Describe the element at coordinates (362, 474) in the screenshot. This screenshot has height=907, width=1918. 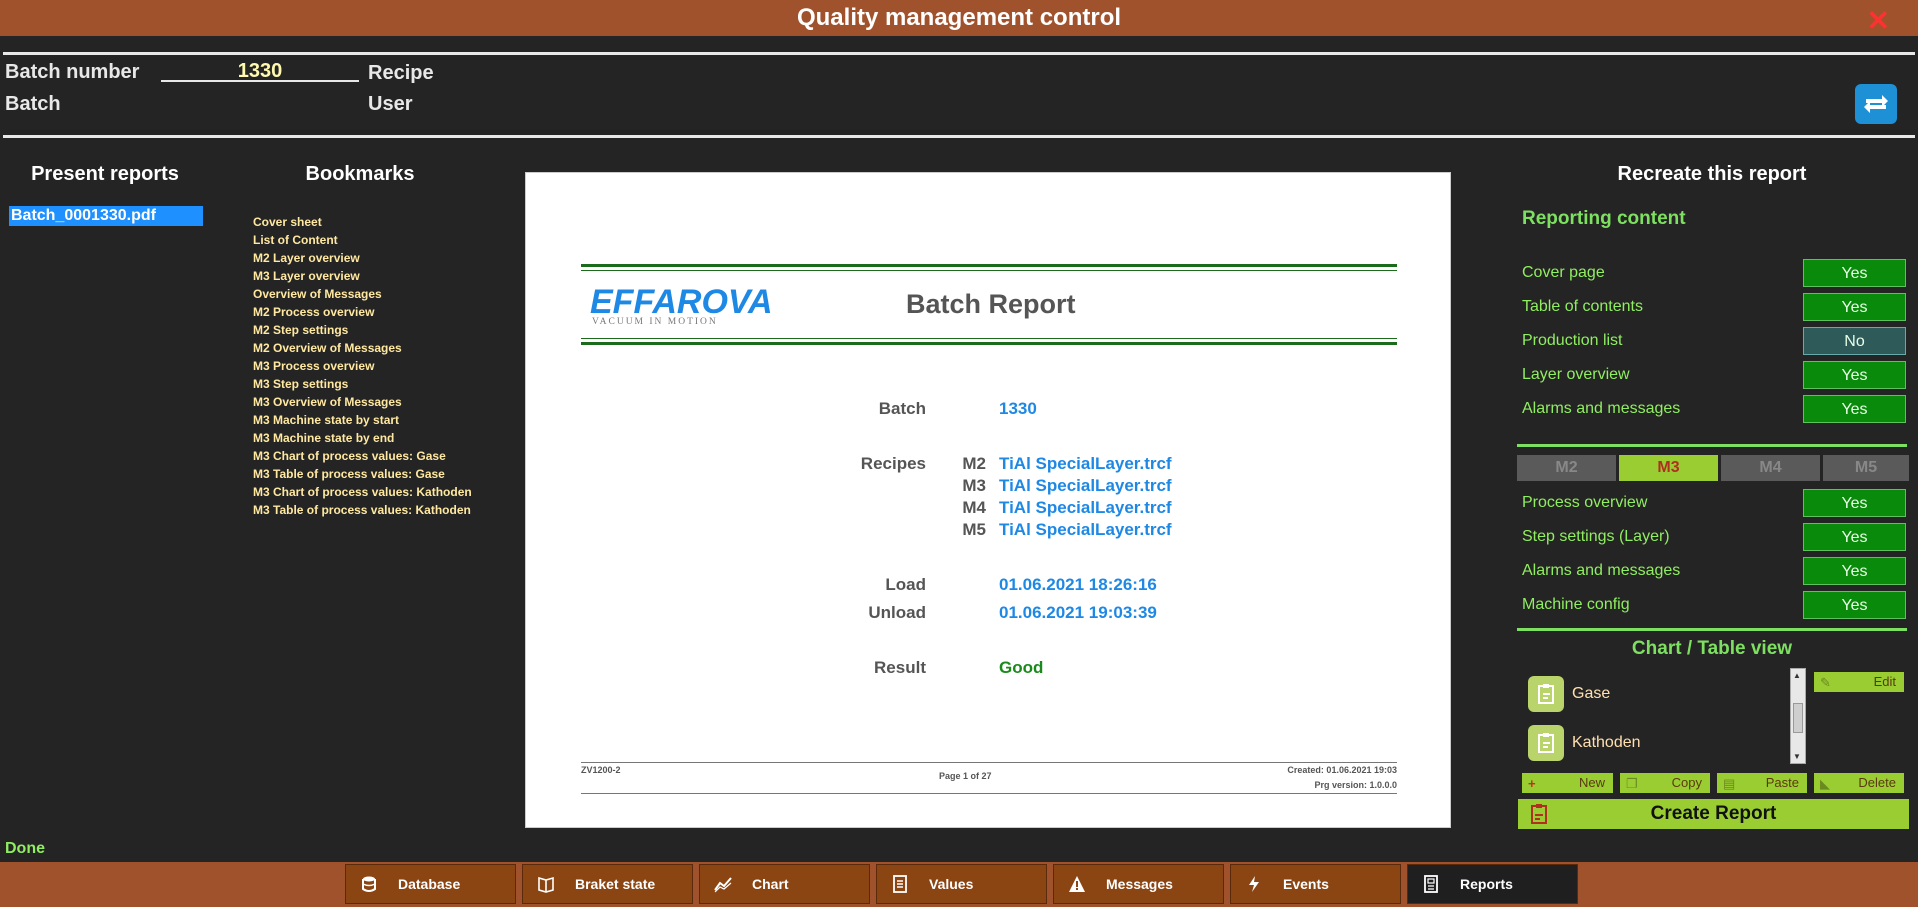
I see `bookmark-item: M3 Table of process values: Gase` at that location.